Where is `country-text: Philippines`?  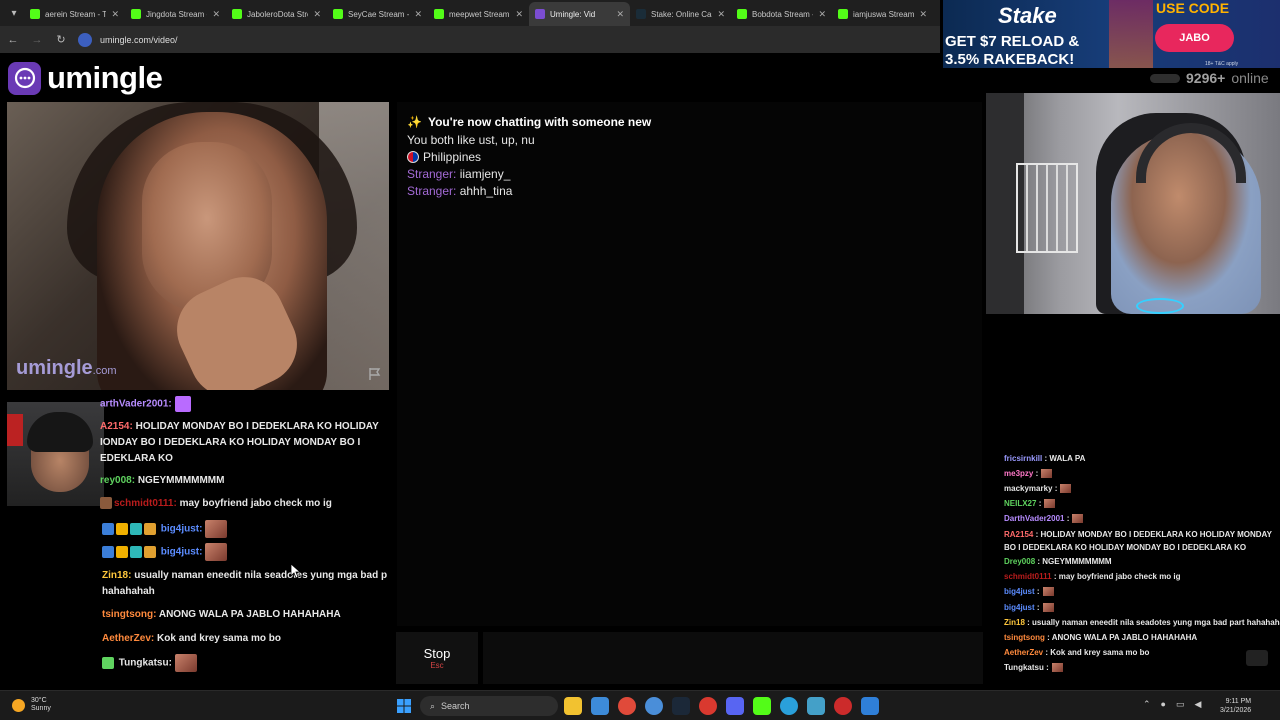
country-text: Philippines is located at coordinates (452, 157).